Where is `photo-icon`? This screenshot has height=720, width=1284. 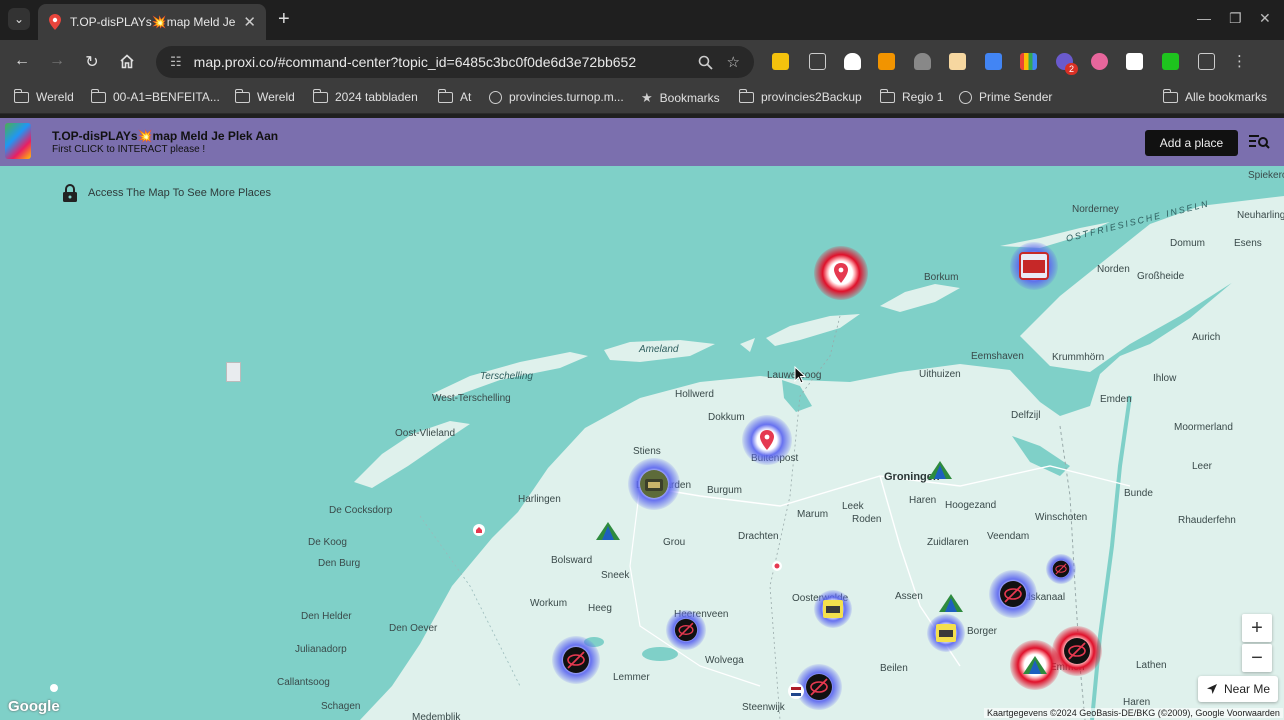 photo-icon is located at coordinates (654, 484).